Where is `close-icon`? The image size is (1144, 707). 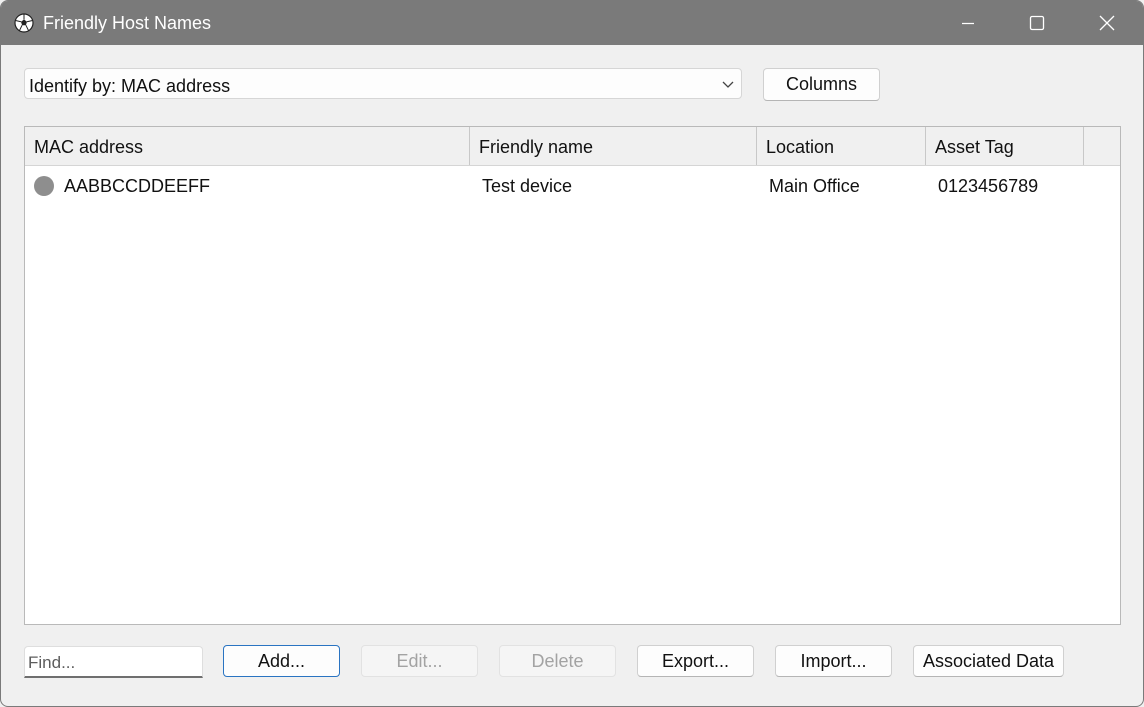
close-icon is located at coordinates (1107, 23).